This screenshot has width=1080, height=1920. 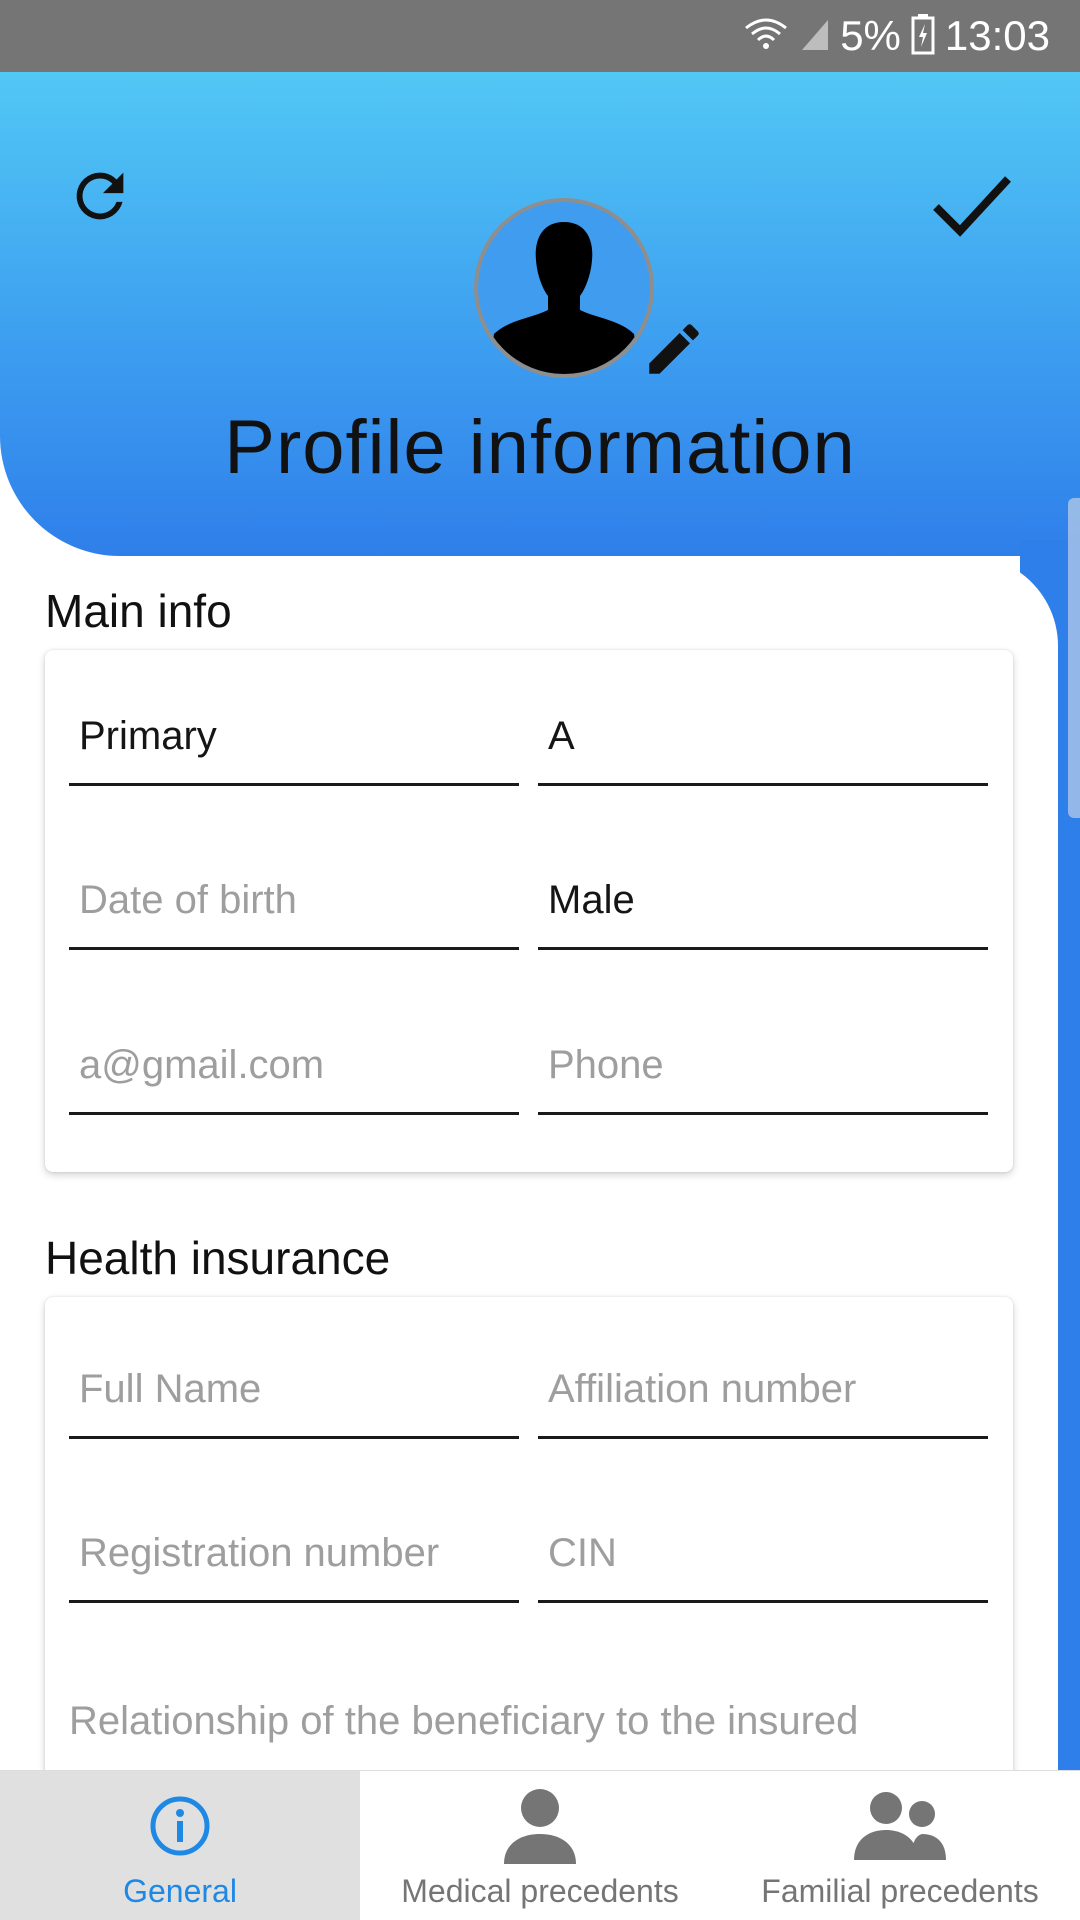 I want to click on refresh-button, so click(x=100, y=196).